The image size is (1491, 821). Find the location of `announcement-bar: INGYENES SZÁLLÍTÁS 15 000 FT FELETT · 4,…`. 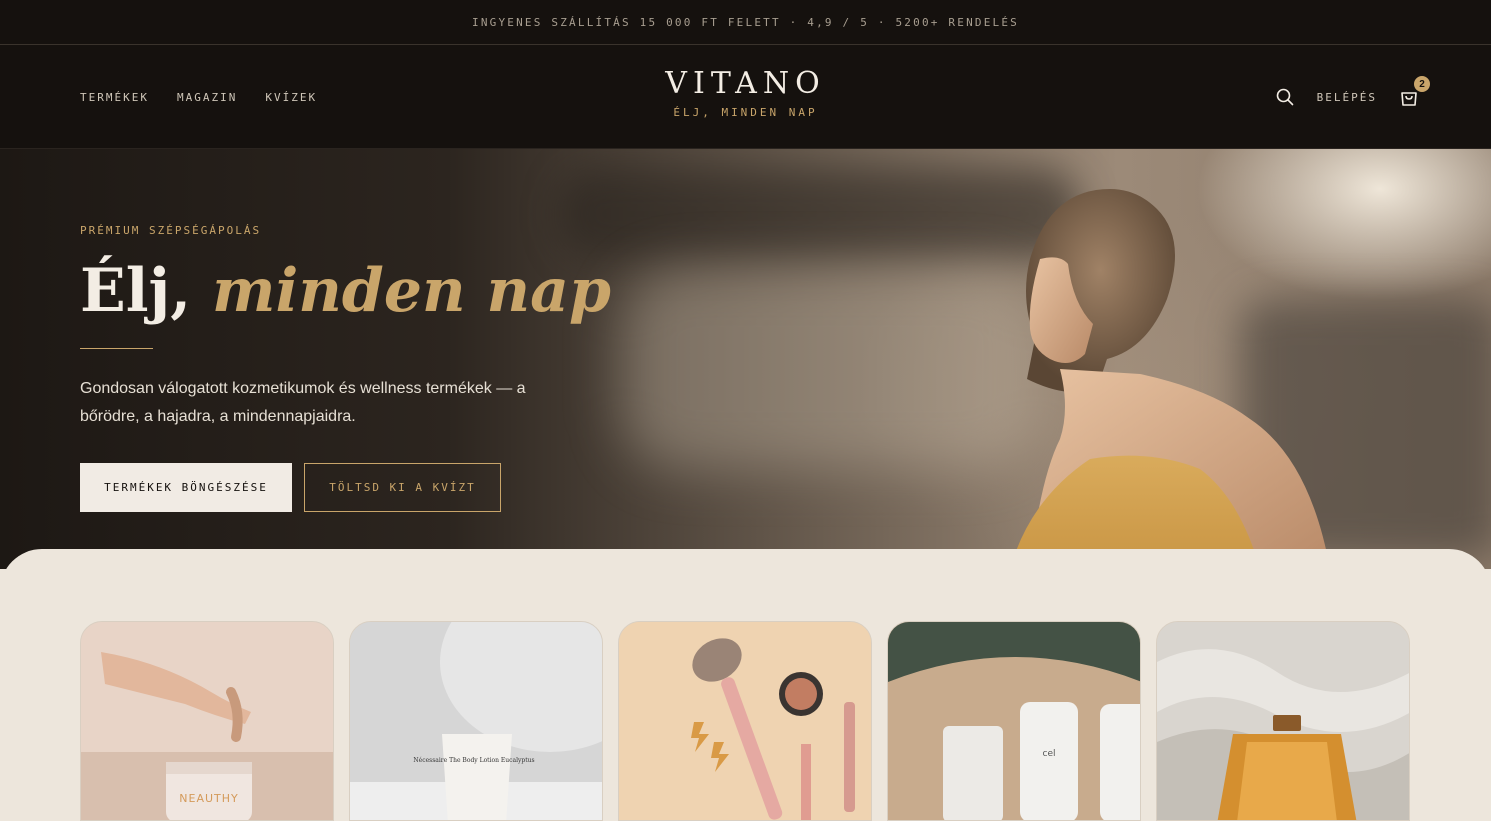

announcement-bar: INGYENES SZÁLLÍTÁS 15 000 FT FELETT · 4,… is located at coordinates (745, 22).